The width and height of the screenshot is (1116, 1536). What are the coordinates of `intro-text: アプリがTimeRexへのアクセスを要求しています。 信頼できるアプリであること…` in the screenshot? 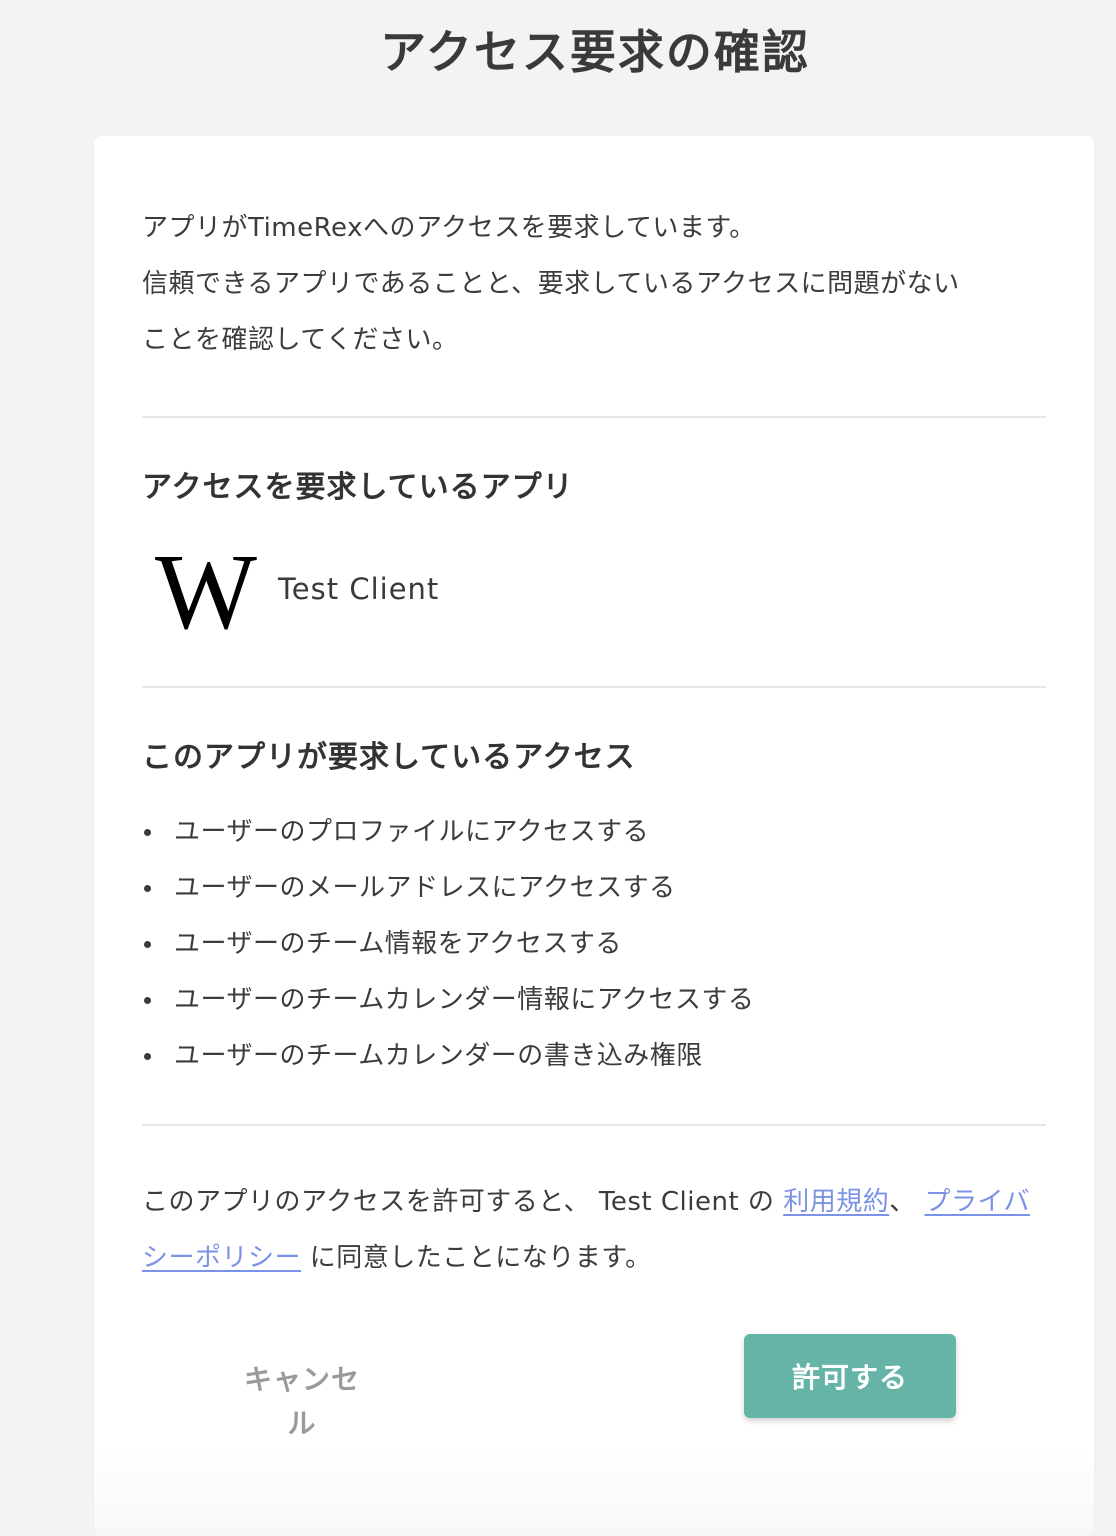 It's located at (594, 284).